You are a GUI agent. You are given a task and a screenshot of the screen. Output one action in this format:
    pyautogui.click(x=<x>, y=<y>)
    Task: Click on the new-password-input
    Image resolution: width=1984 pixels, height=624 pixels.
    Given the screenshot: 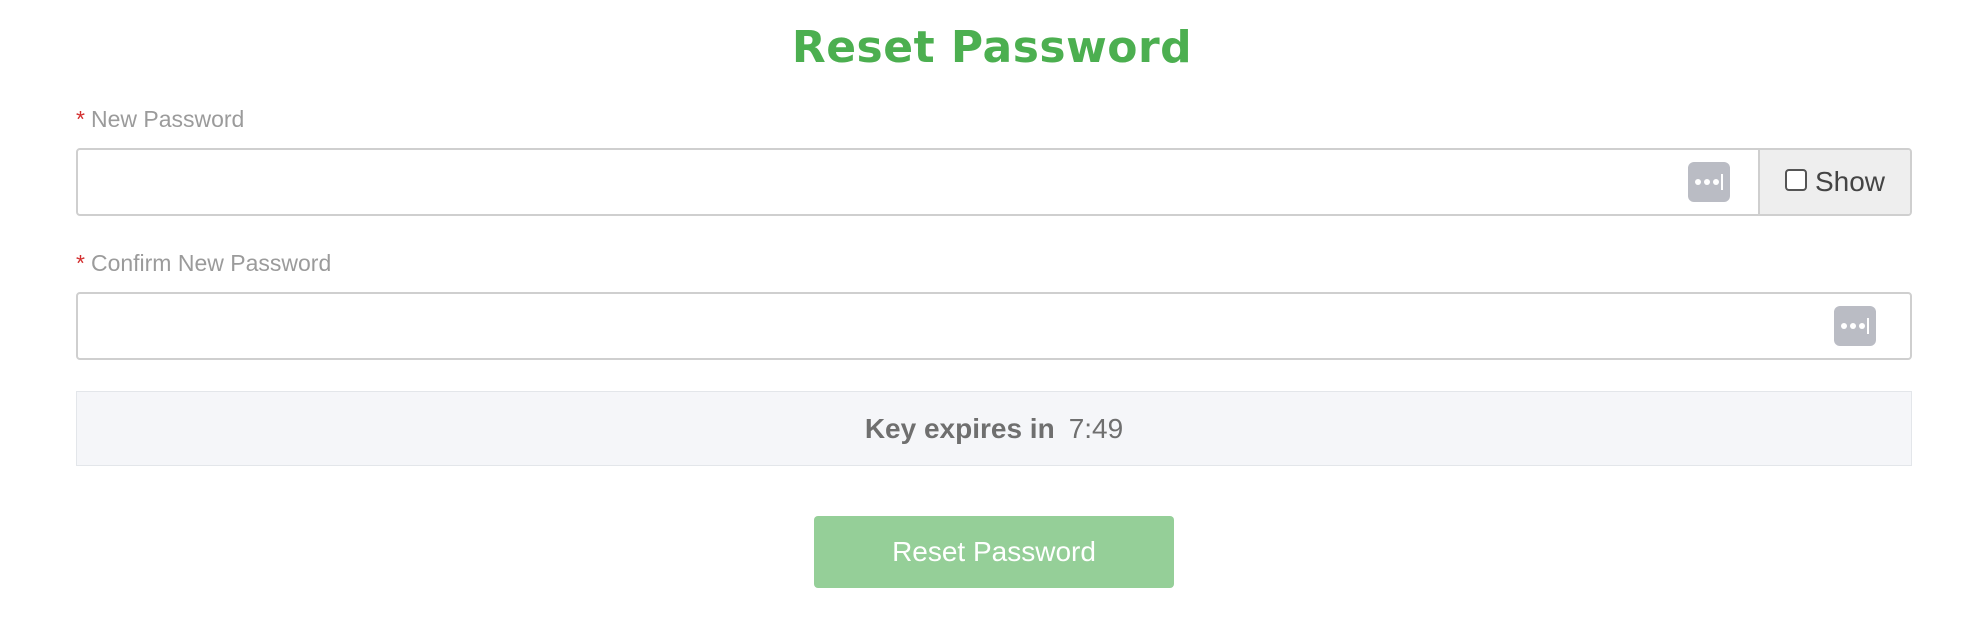 What is the action you would take?
    pyautogui.click(x=883, y=182)
    